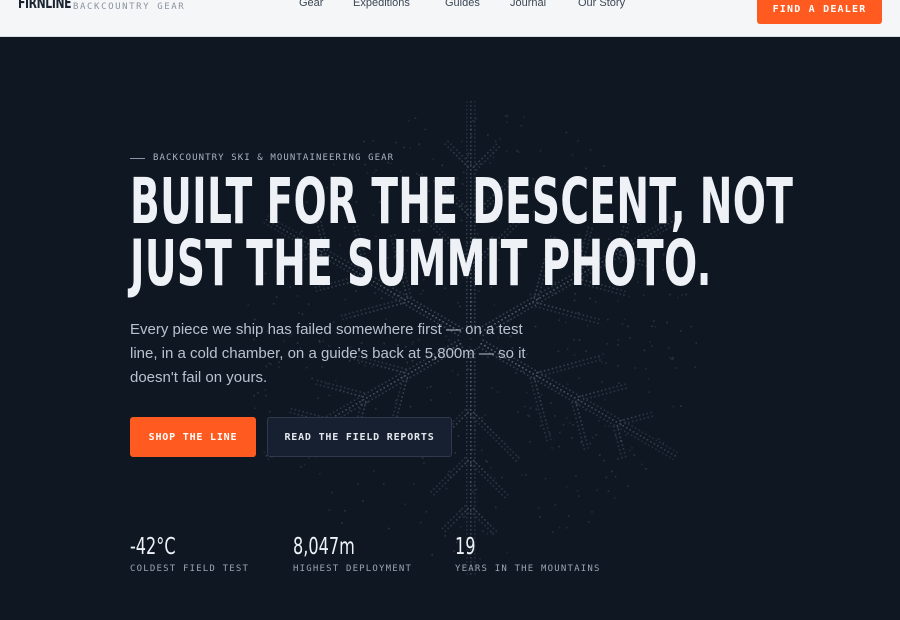  Describe the element at coordinates (528, 554) in the screenshot. I see `stat-years: 19 YEARS IN THE MOUNTAINS` at that location.